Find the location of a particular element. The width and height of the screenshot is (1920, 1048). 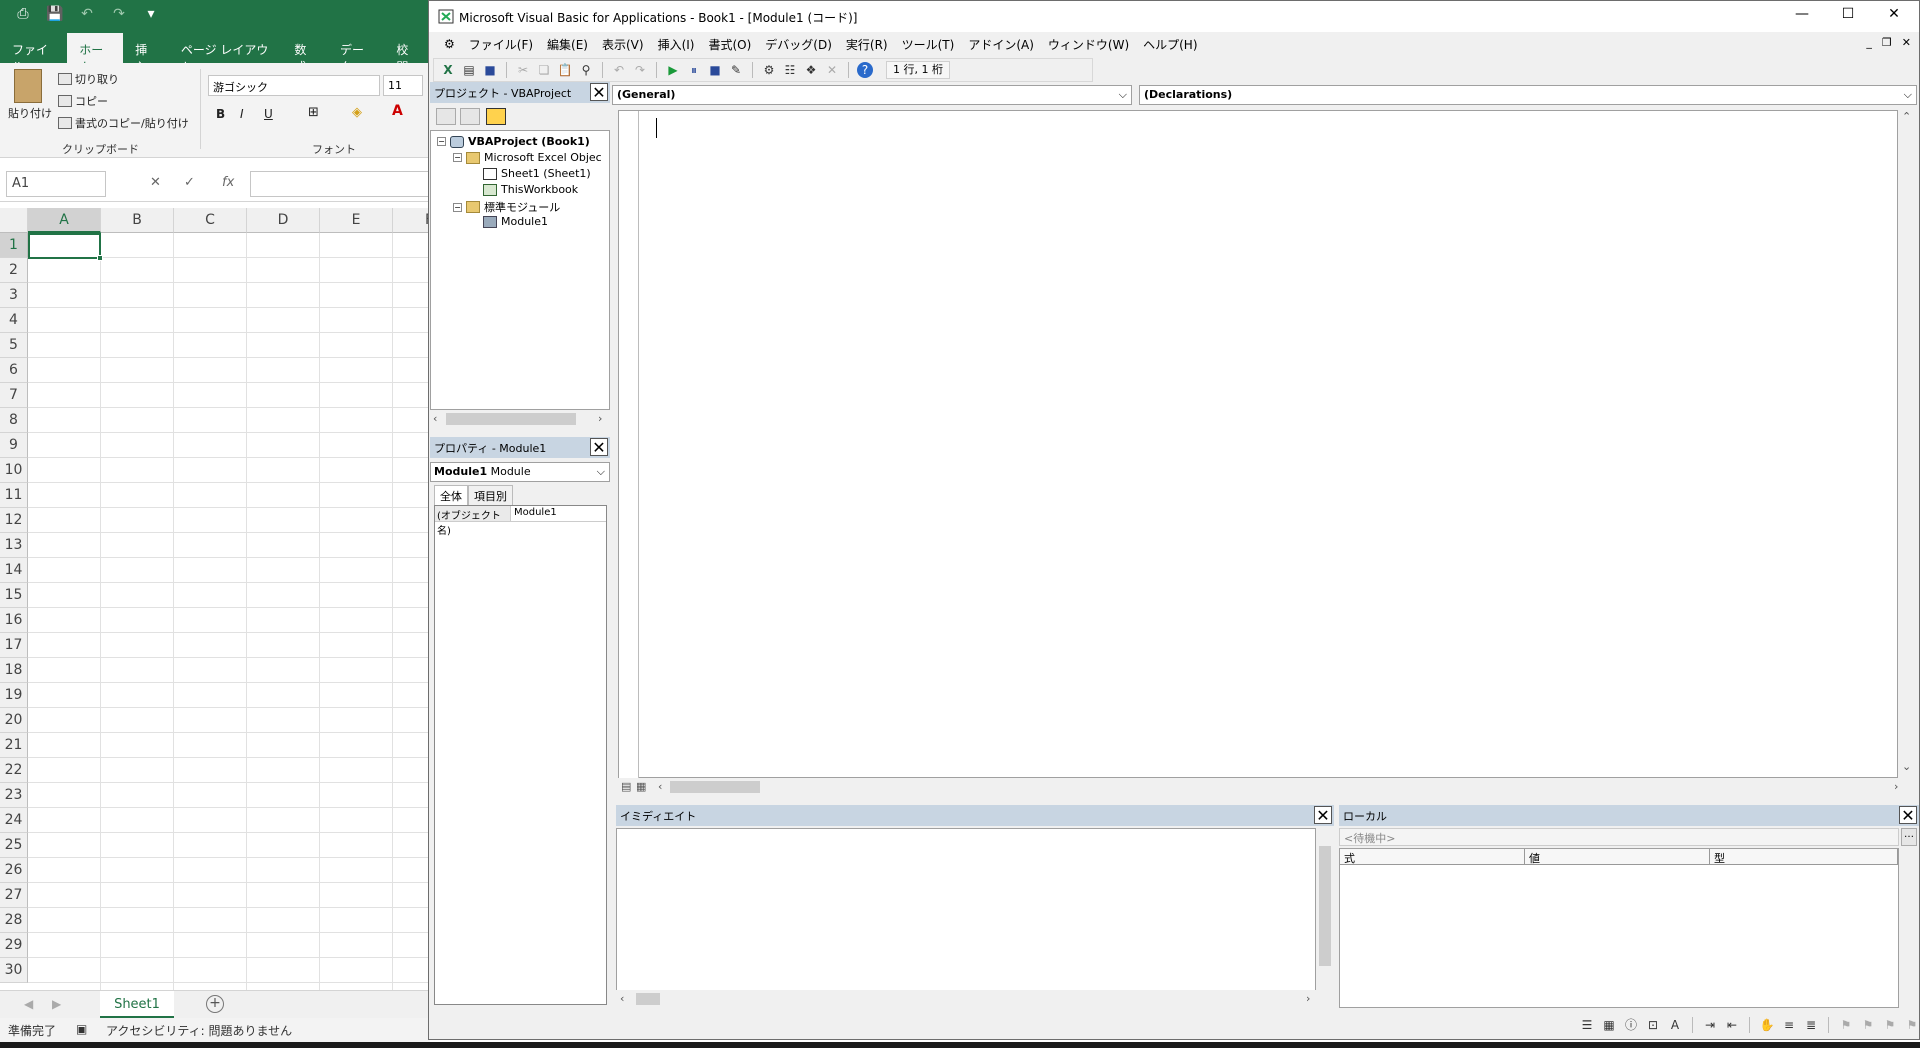

row-header: 24 is located at coordinates (14, 820).